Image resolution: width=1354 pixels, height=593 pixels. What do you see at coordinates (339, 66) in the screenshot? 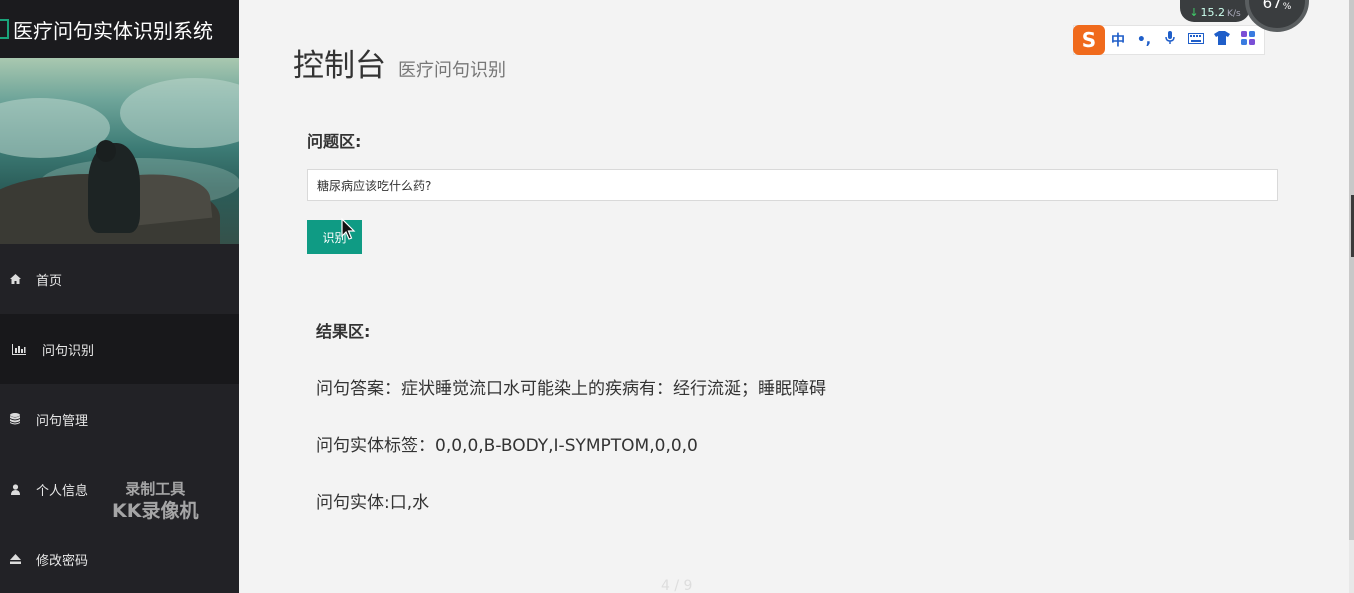
I see `page-title: 控制台` at bounding box center [339, 66].